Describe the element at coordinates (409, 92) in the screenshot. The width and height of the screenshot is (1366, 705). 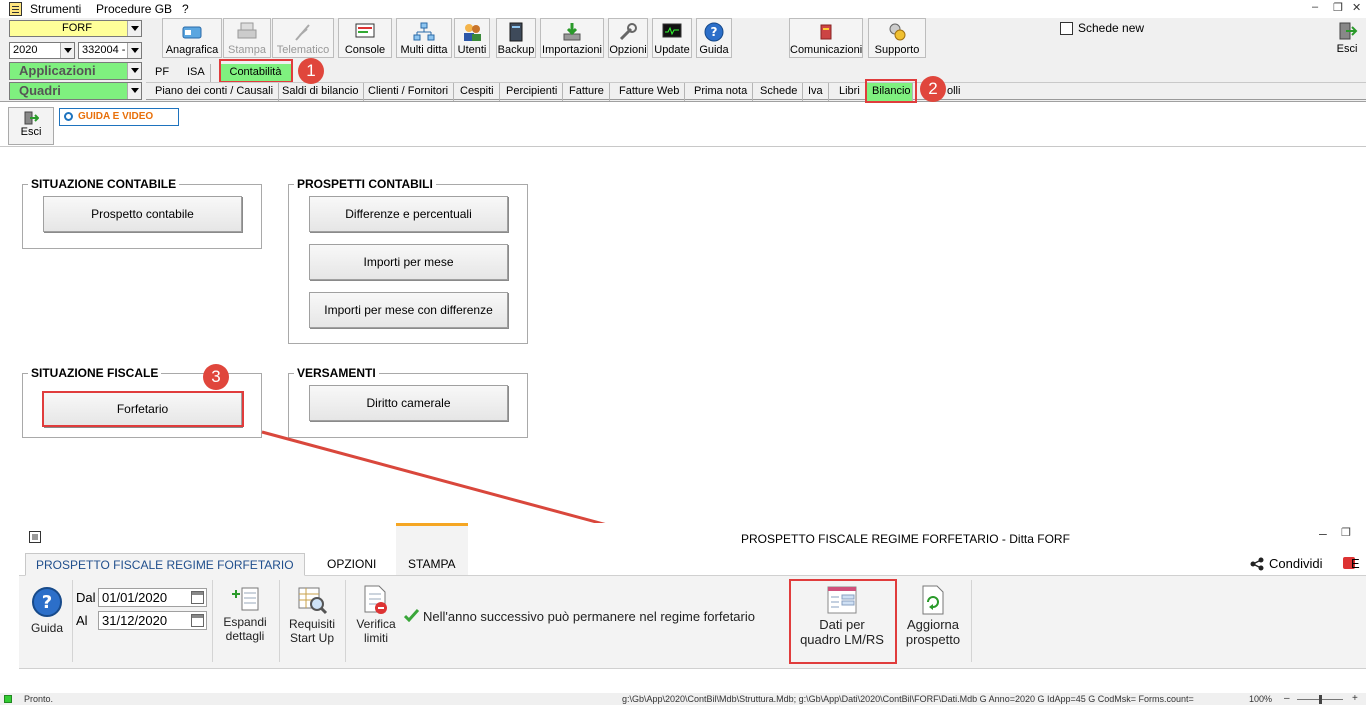
I see `tab-clienti-fornitori: Clienti / Fornitori` at that location.